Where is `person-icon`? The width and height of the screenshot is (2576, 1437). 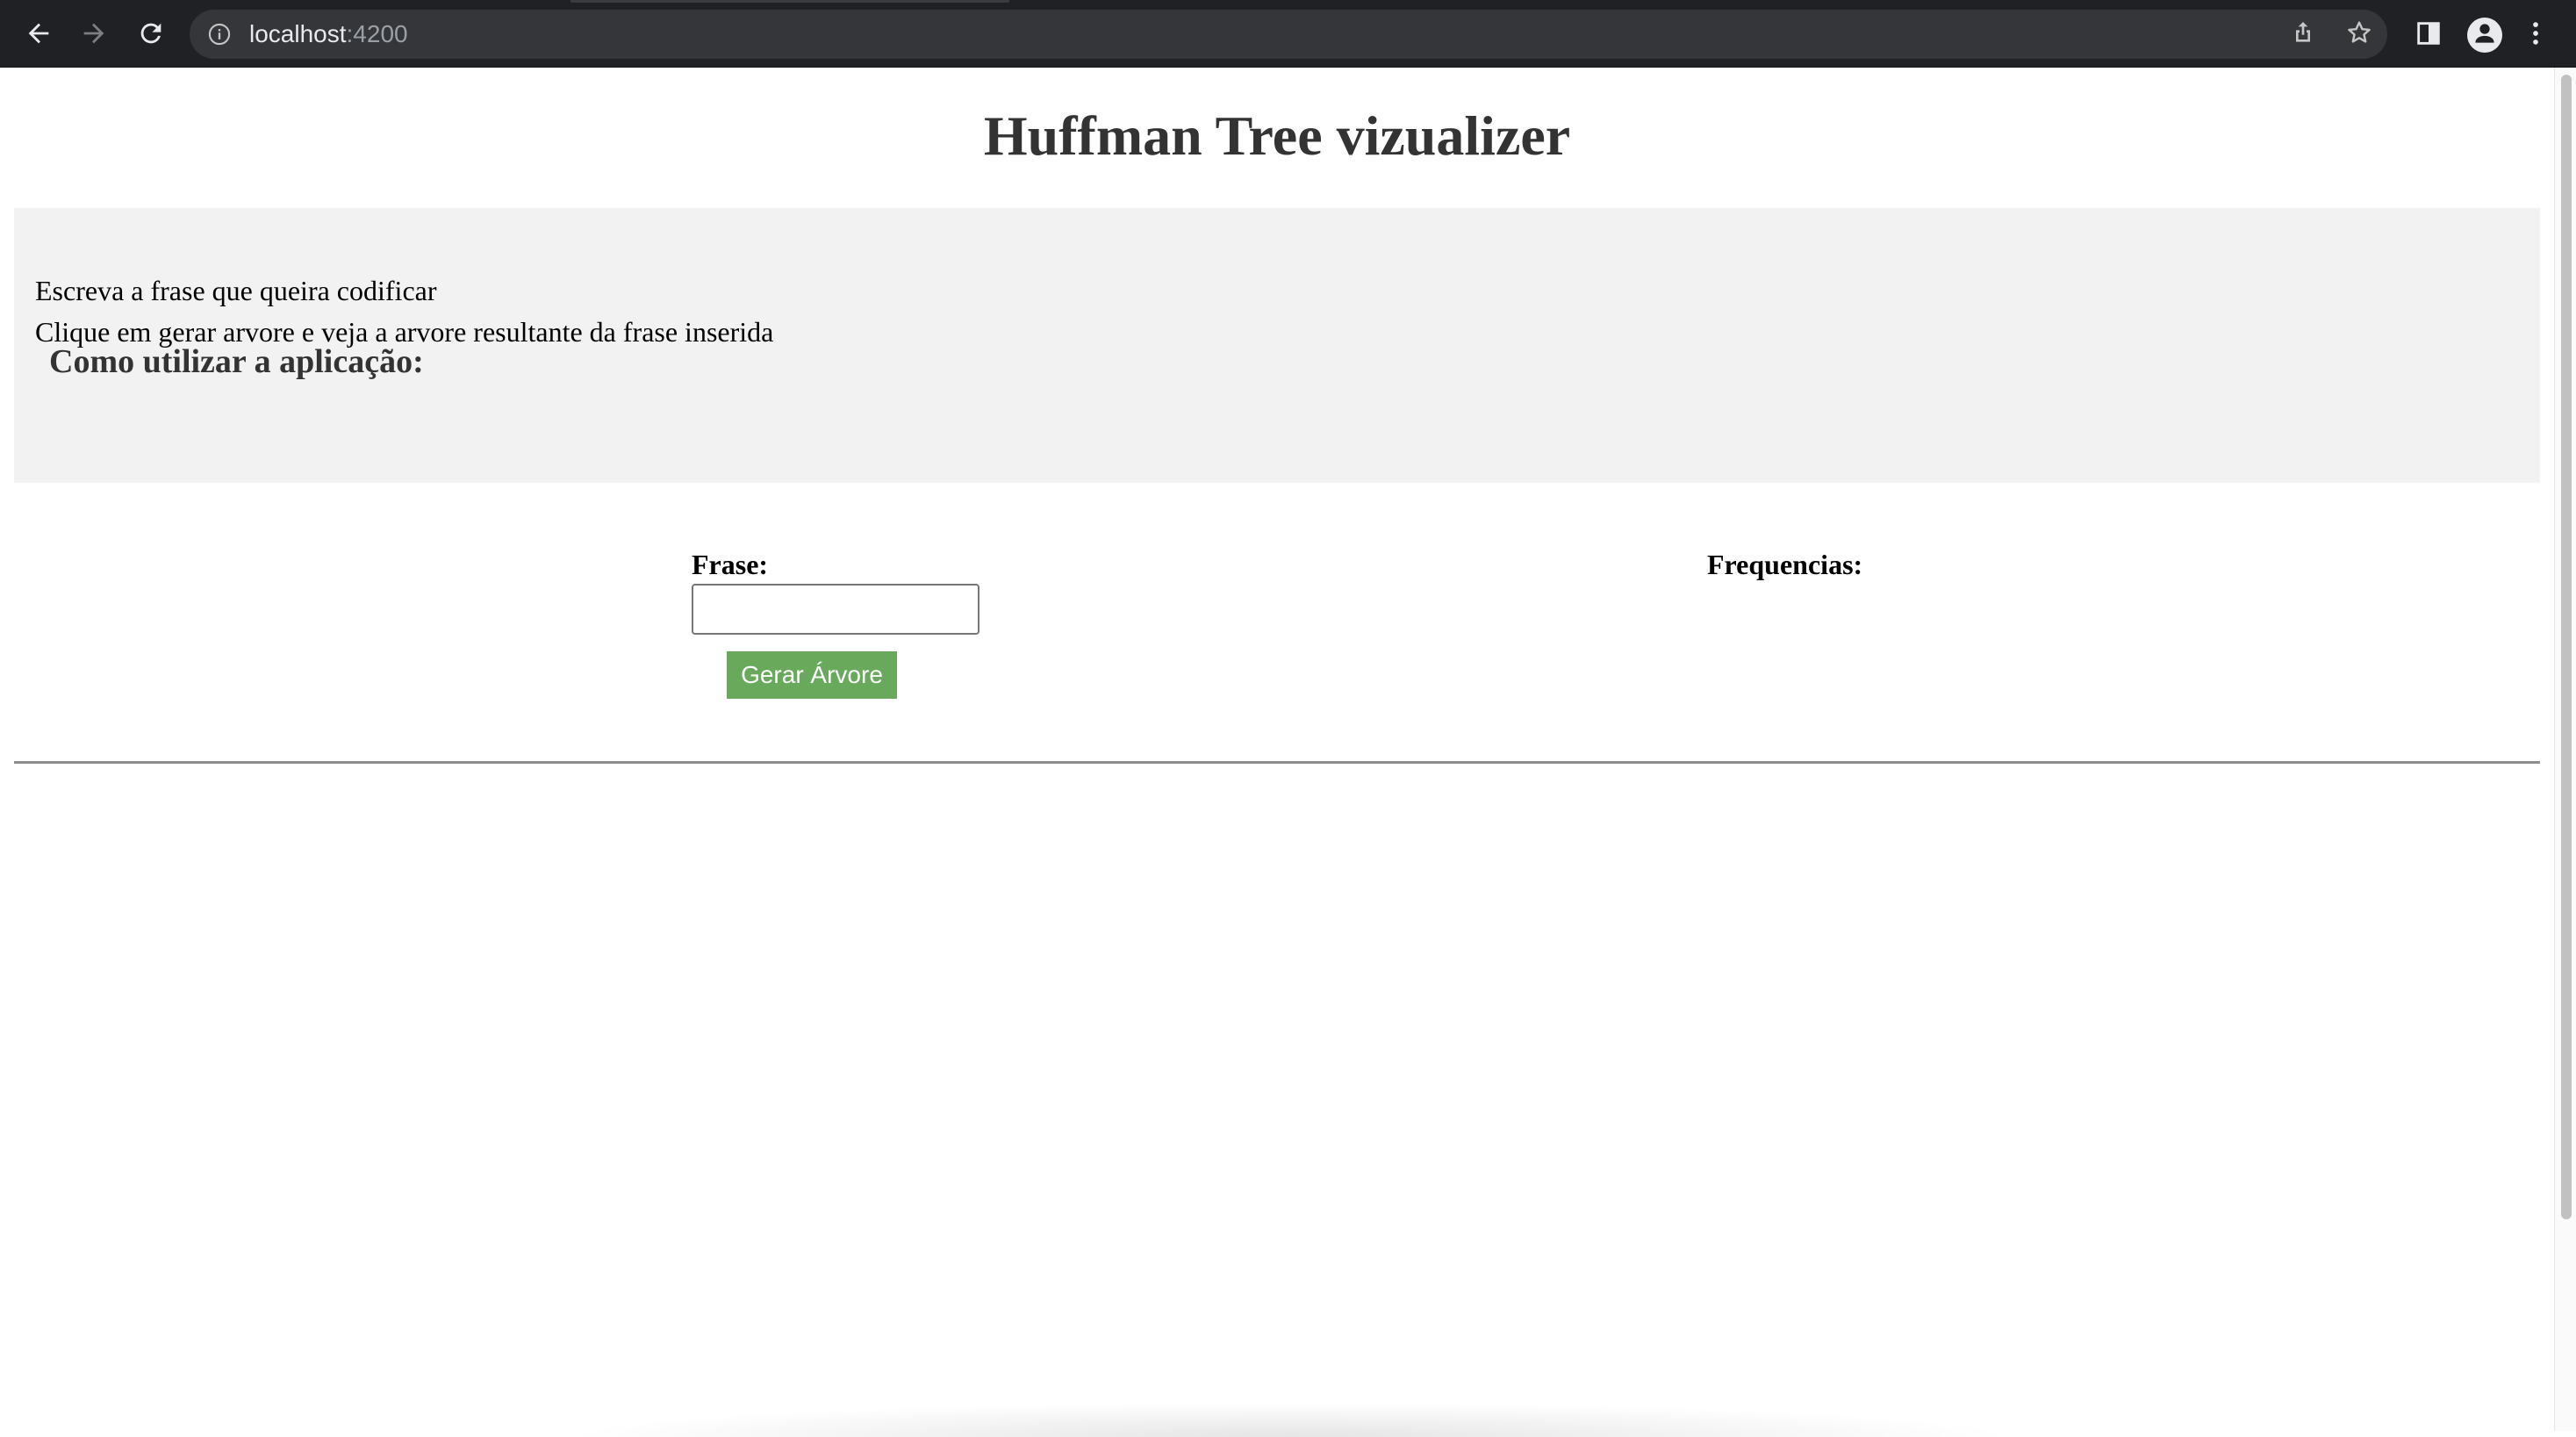
person-icon is located at coordinates (2485, 35).